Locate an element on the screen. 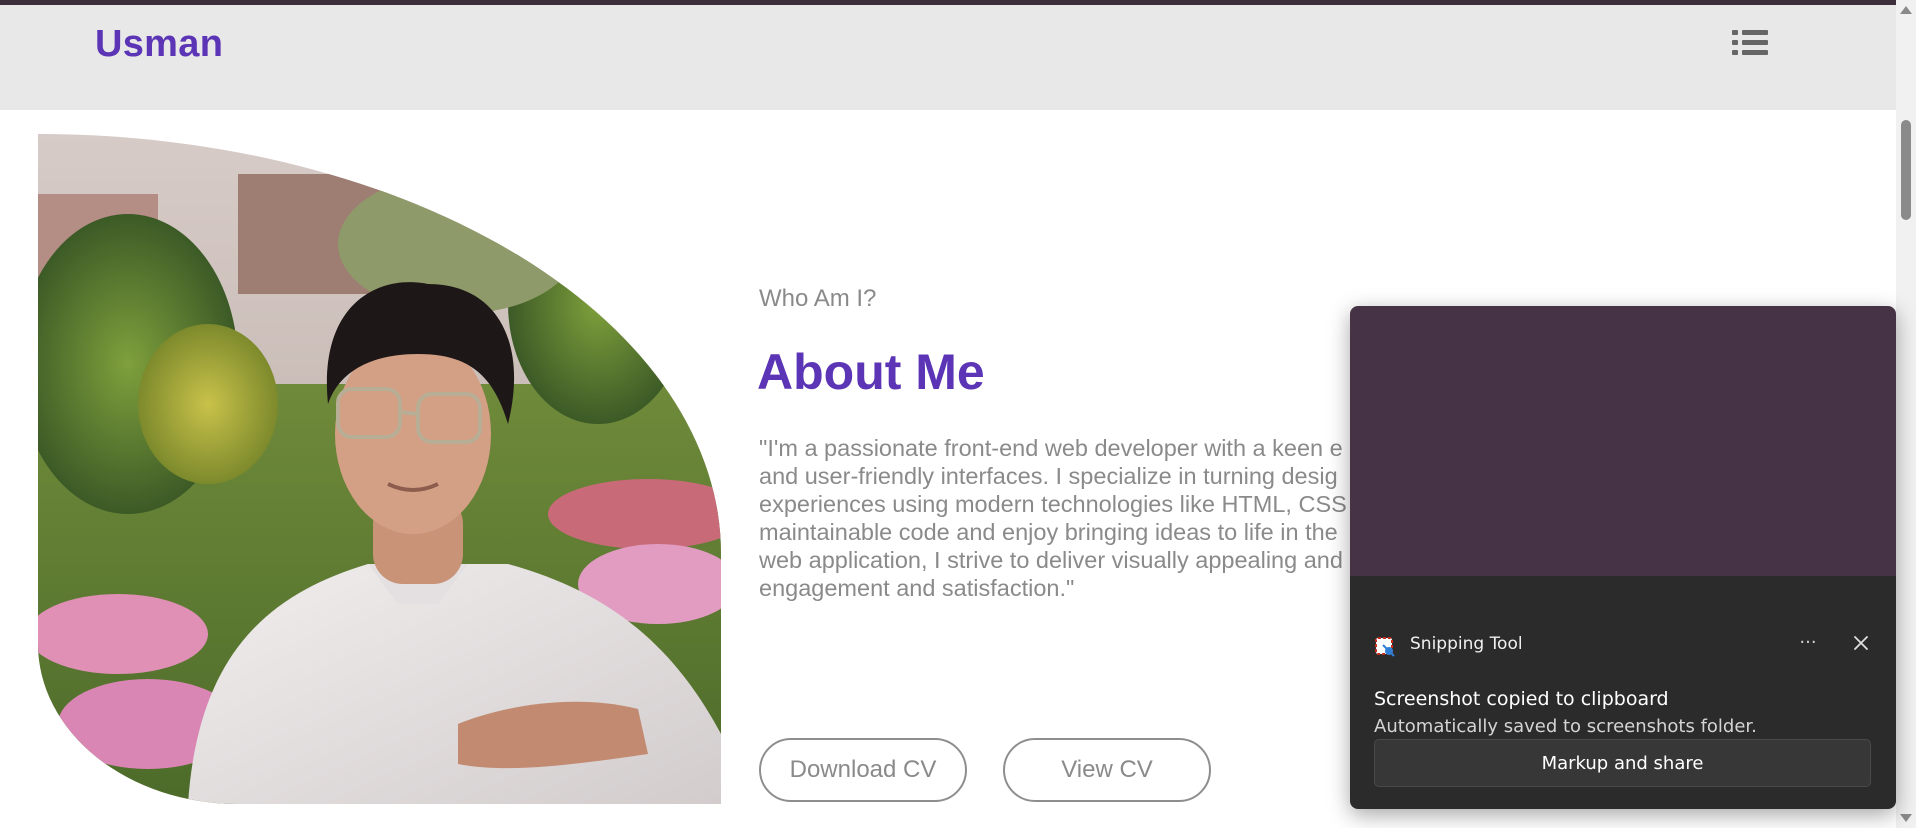  list-menu-icon is located at coordinates (1750, 45).